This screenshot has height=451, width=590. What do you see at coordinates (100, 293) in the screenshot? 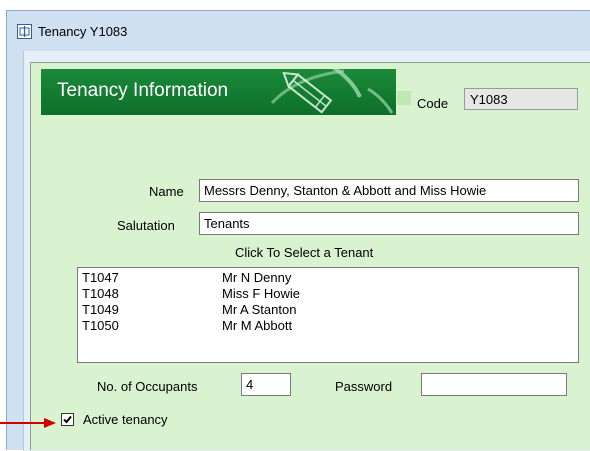
I see `tenant-id: T1048` at bounding box center [100, 293].